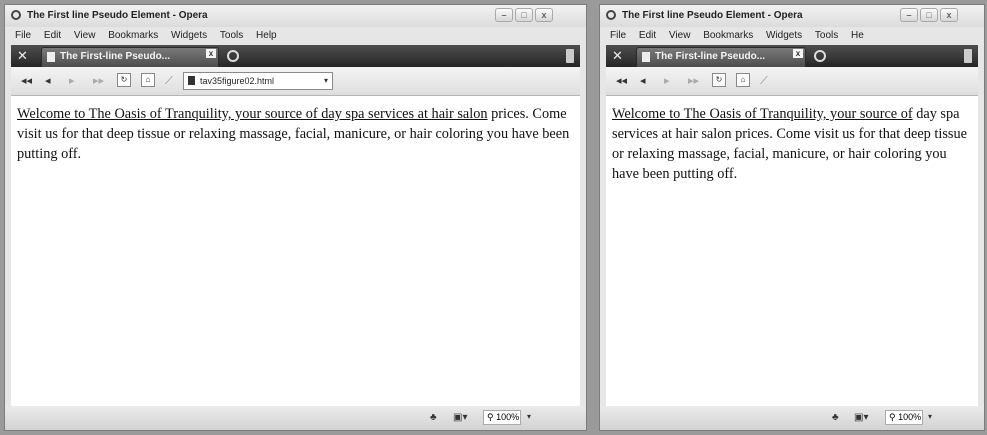 Image resolution: width=987 pixels, height=435 pixels. I want to click on navigation-bar: ◂◂ ◂ ▸ ▸▸ ↻ ⌂ ⟋ tav35figure02.html ▾, so click(295, 81).